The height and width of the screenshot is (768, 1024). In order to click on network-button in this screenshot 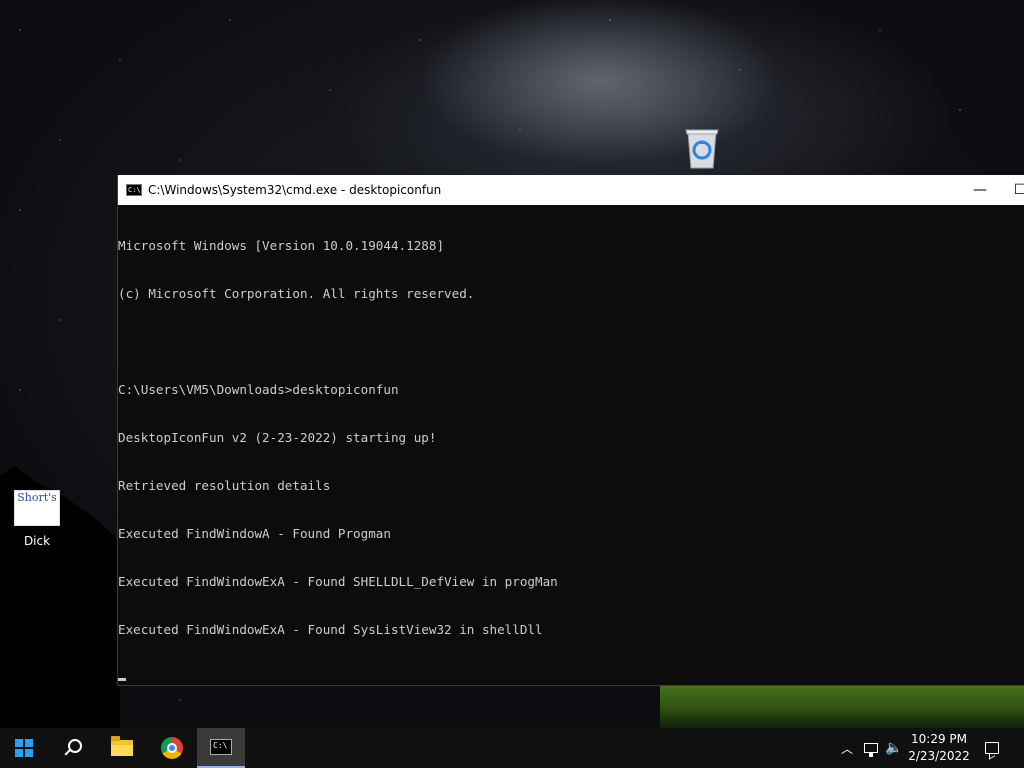, I will do `click(871, 748)`.